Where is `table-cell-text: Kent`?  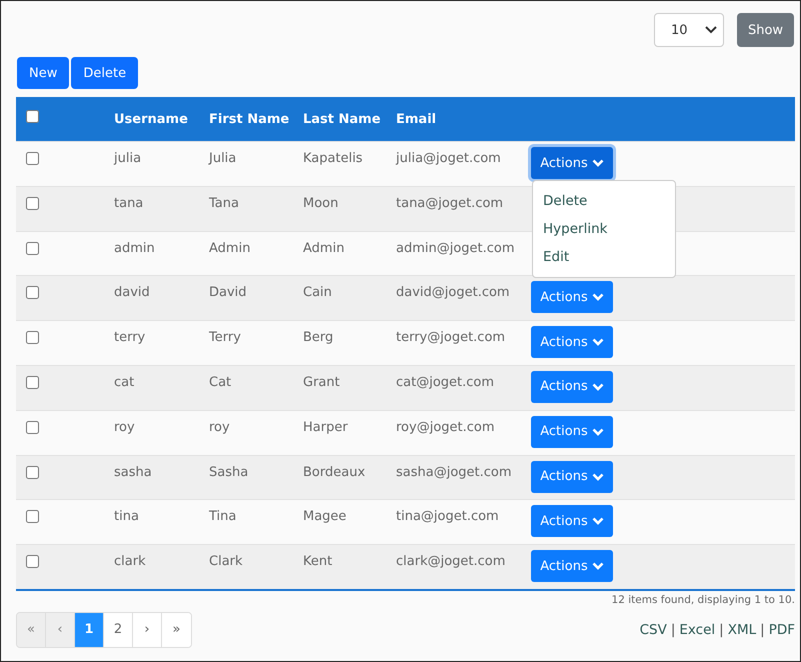 table-cell-text: Kent is located at coordinates (318, 562).